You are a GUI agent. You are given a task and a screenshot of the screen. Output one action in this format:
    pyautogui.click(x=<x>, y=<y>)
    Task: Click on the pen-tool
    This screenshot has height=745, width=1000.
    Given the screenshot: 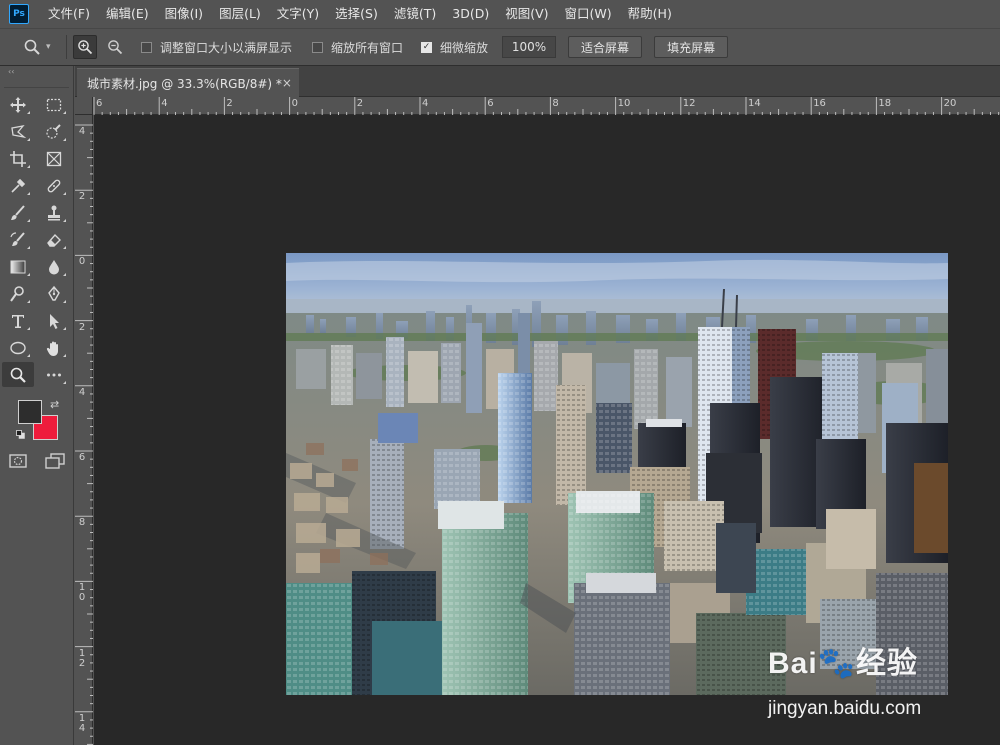 What is the action you would take?
    pyautogui.click(x=54, y=293)
    